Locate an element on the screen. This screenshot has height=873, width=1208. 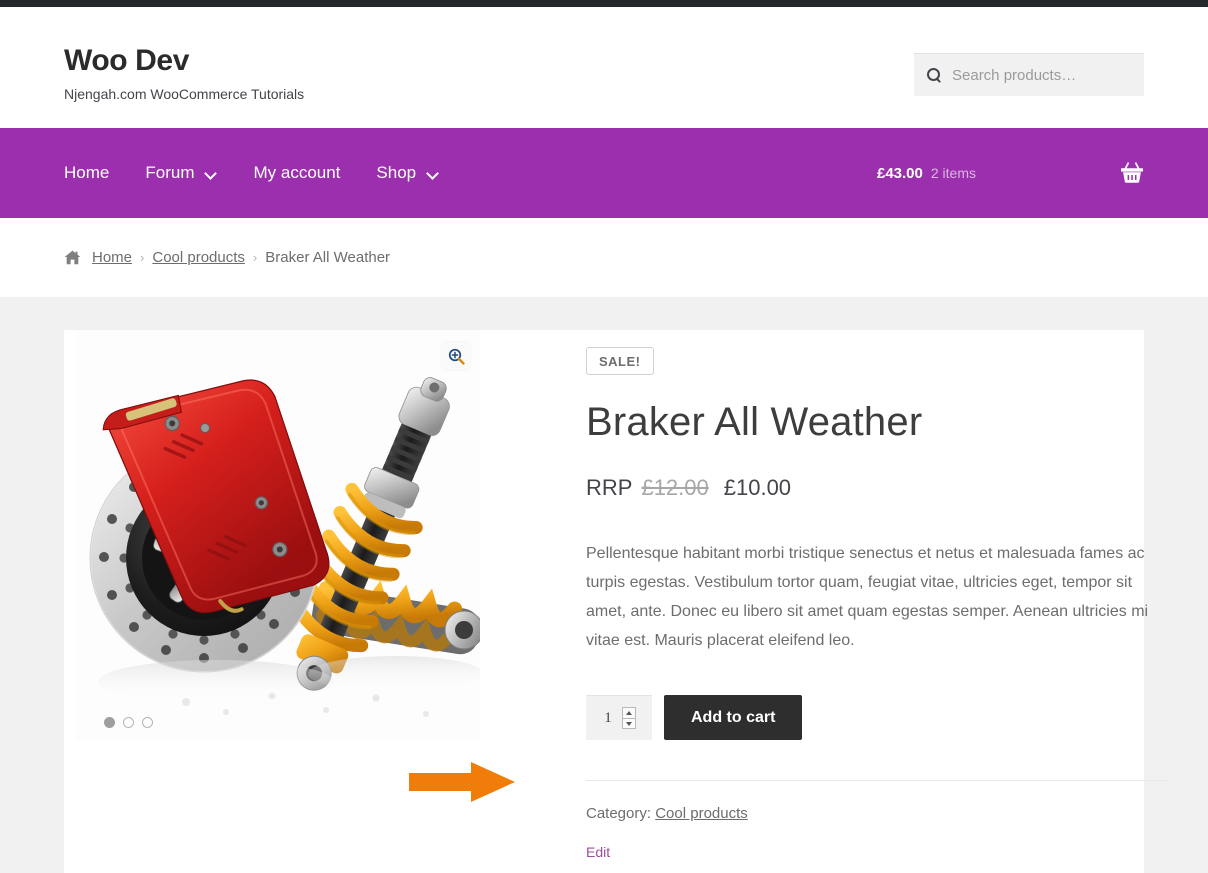
category-link: Cool products is located at coordinates (701, 813).